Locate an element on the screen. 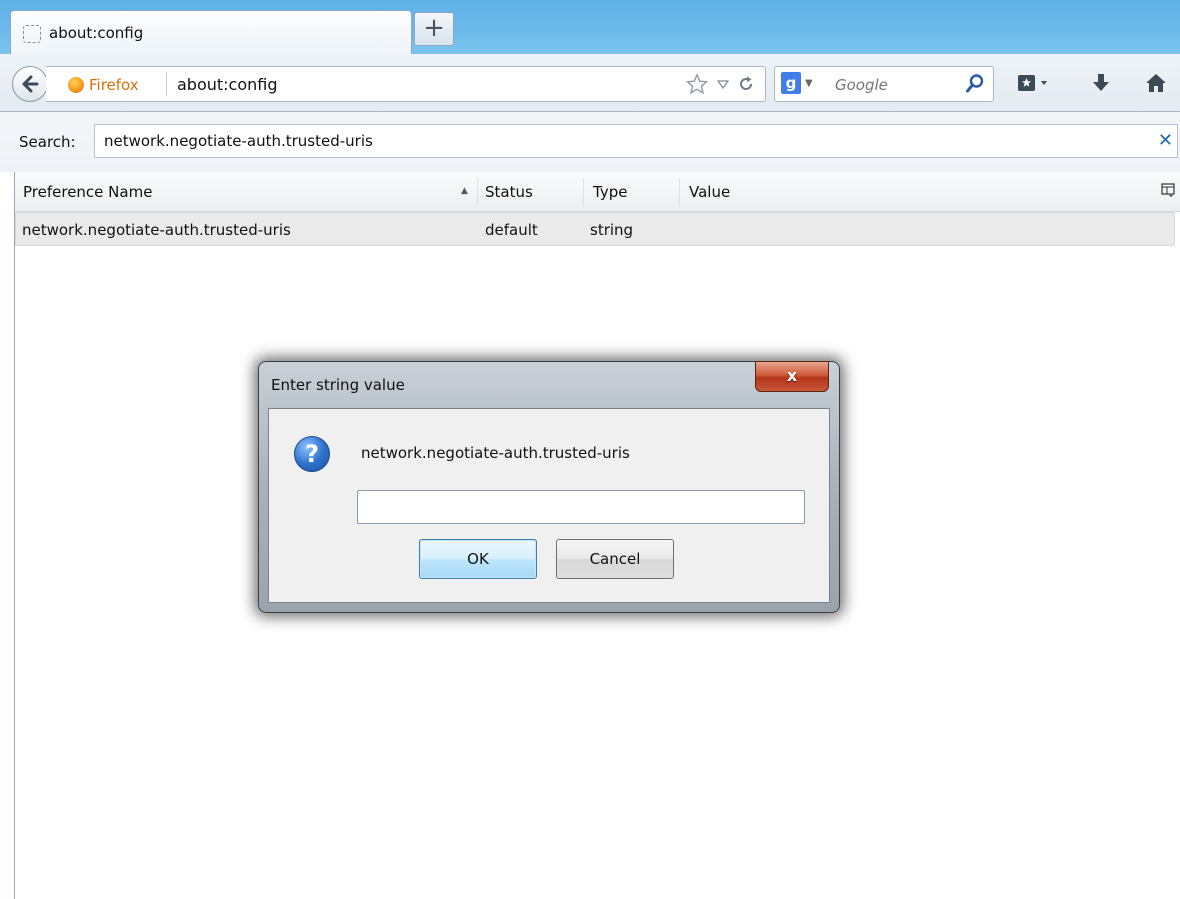 Image resolution: width=1180 pixels, height=899 pixels. bookmark-star-icon is located at coordinates (697, 84).